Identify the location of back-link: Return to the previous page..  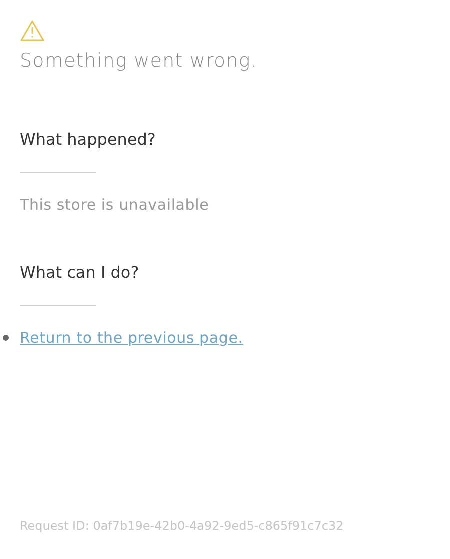
(132, 338).